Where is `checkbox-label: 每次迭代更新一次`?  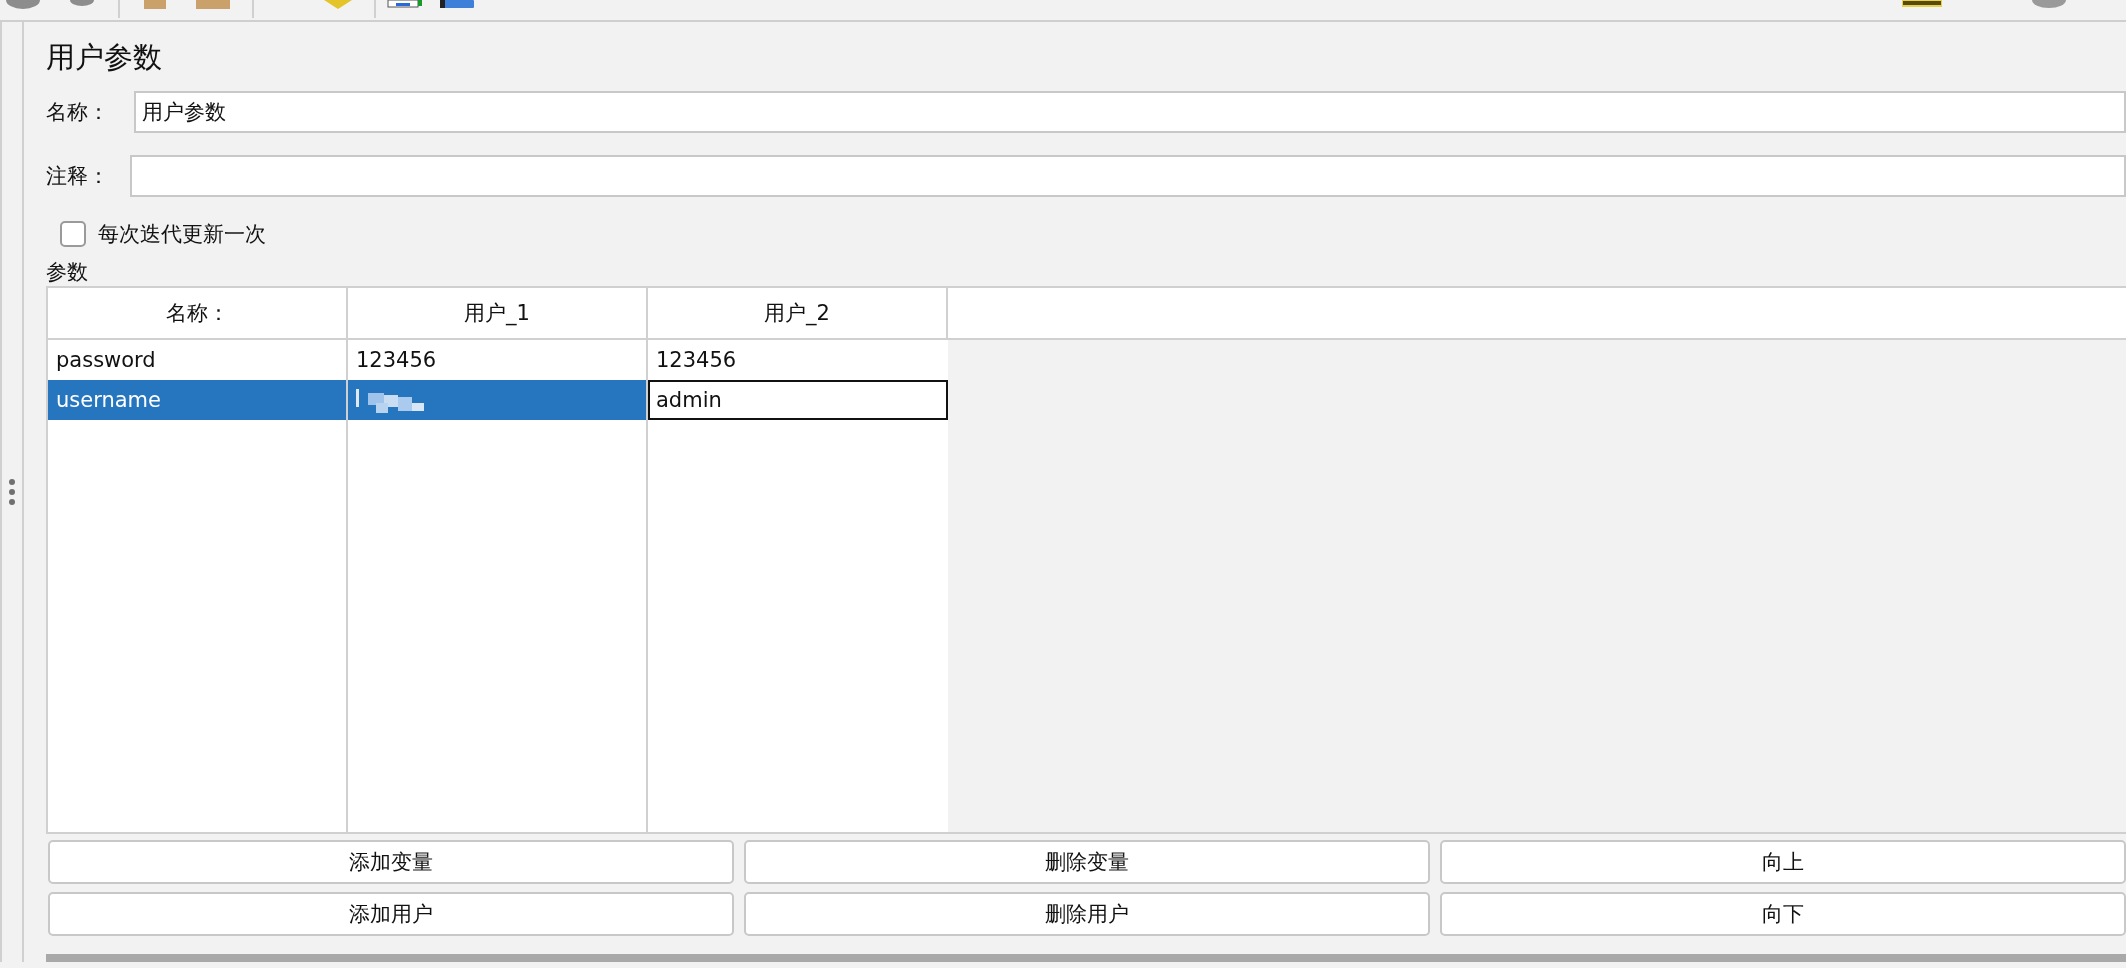 checkbox-label: 每次迭代更新一次 is located at coordinates (182, 234).